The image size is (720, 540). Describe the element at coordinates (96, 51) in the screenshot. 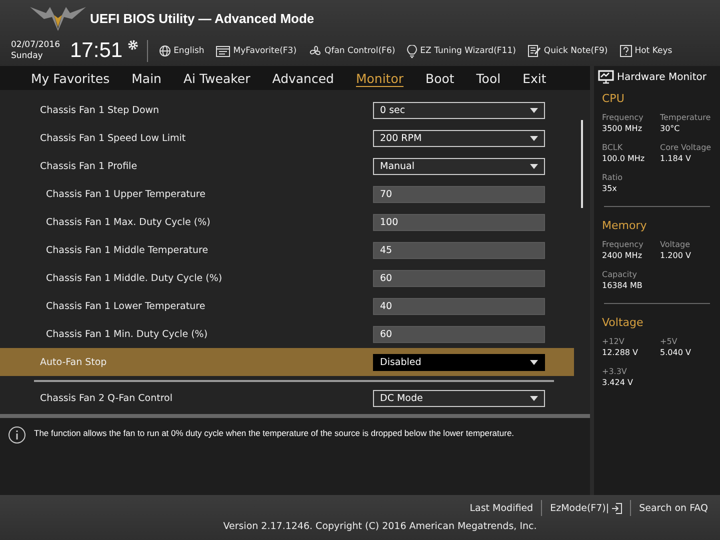

I see `clock-time: 17:51` at that location.